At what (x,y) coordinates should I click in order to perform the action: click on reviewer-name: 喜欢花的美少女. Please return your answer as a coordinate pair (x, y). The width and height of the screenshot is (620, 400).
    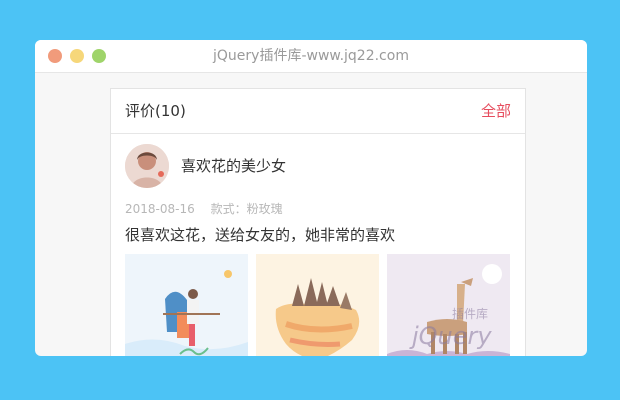
    Looking at the image, I should click on (234, 166).